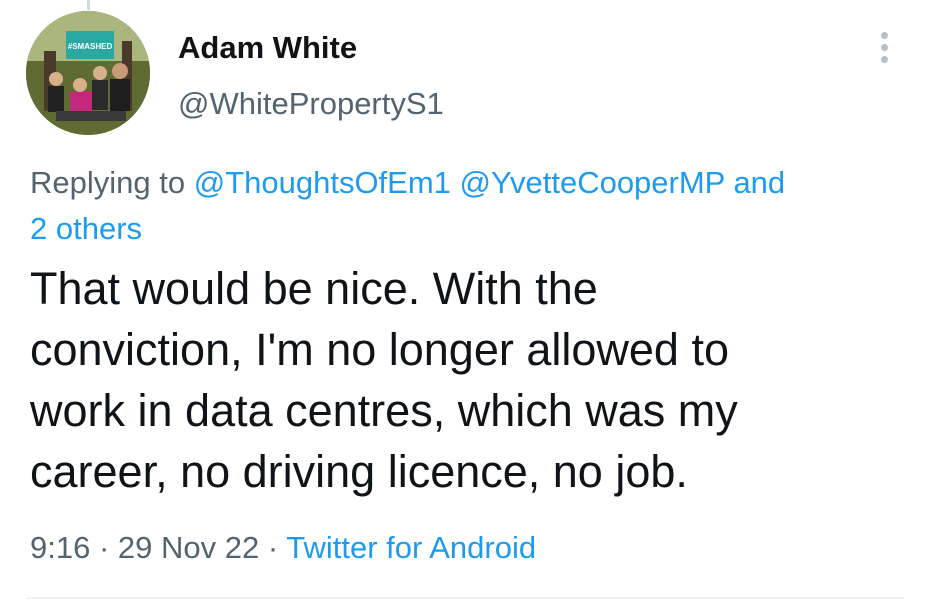  I want to click on tweet-time: 9:16, so click(60, 547).